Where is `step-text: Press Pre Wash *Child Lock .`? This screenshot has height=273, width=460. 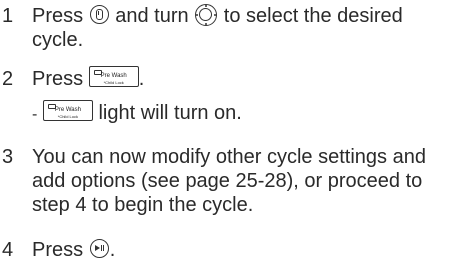 step-text: Press Pre Wash *Child Lock . is located at coordinates (88, 78).